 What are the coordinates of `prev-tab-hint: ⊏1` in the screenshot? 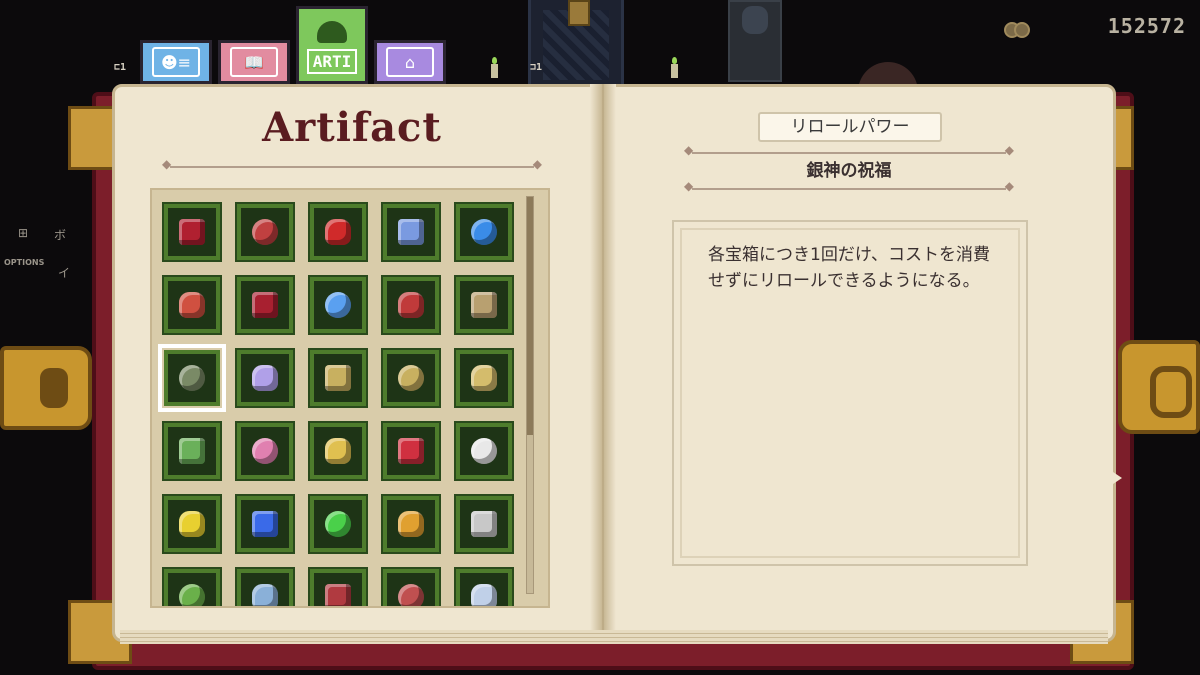 It's located at (120, 67).